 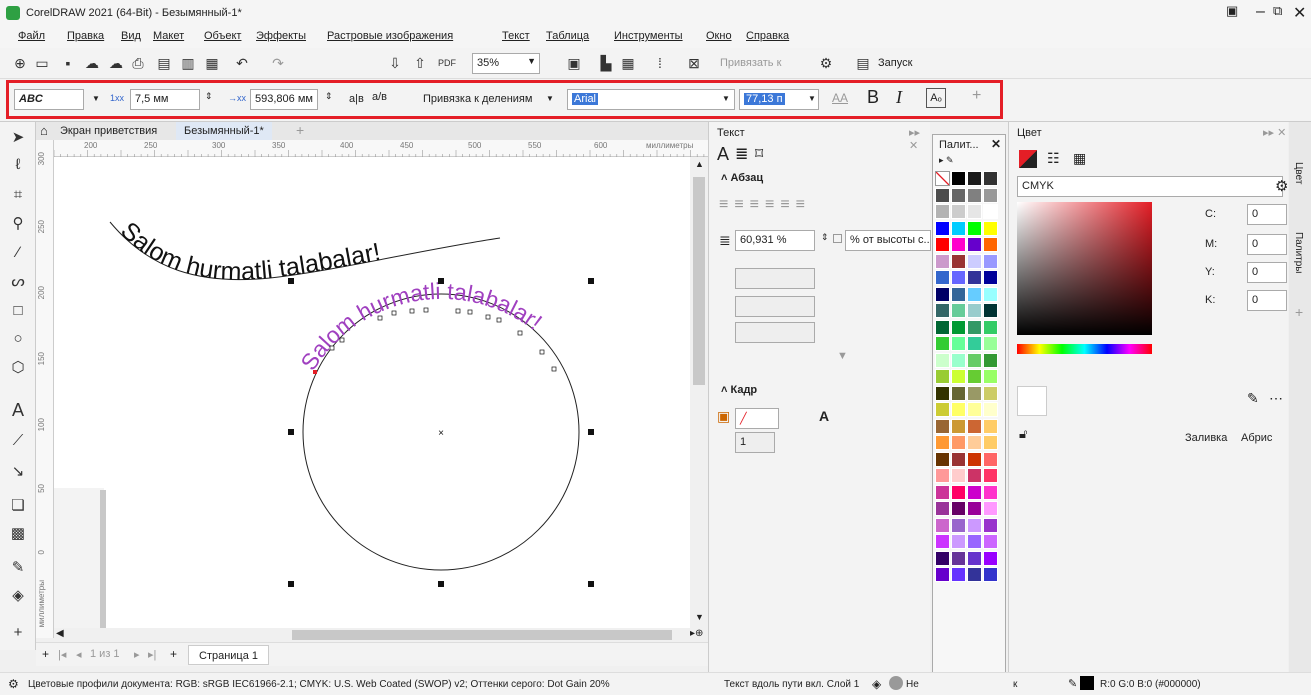 What do you see at coordinates (1206, 438) in the screenshot?
I see `fill-button: Заливка` at bounding box center [1206, 438].